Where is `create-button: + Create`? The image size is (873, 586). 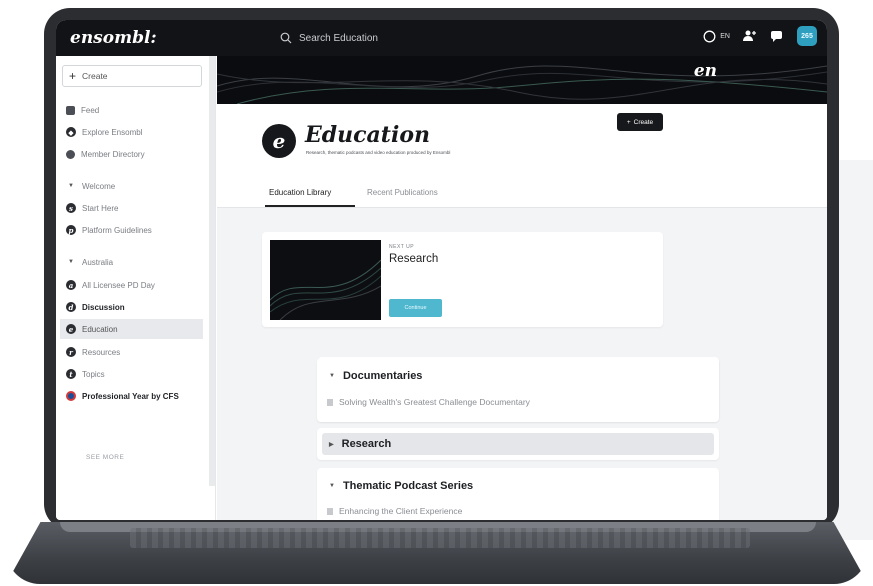
create-button: + Create is located at coordinates (640, 122).